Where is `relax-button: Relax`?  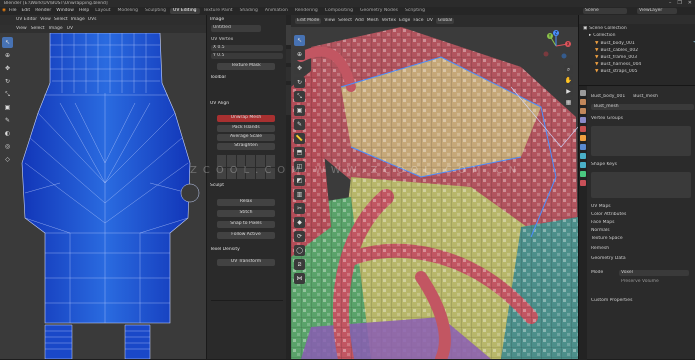 relax-button: Relax is located at coordinates (246, 202).